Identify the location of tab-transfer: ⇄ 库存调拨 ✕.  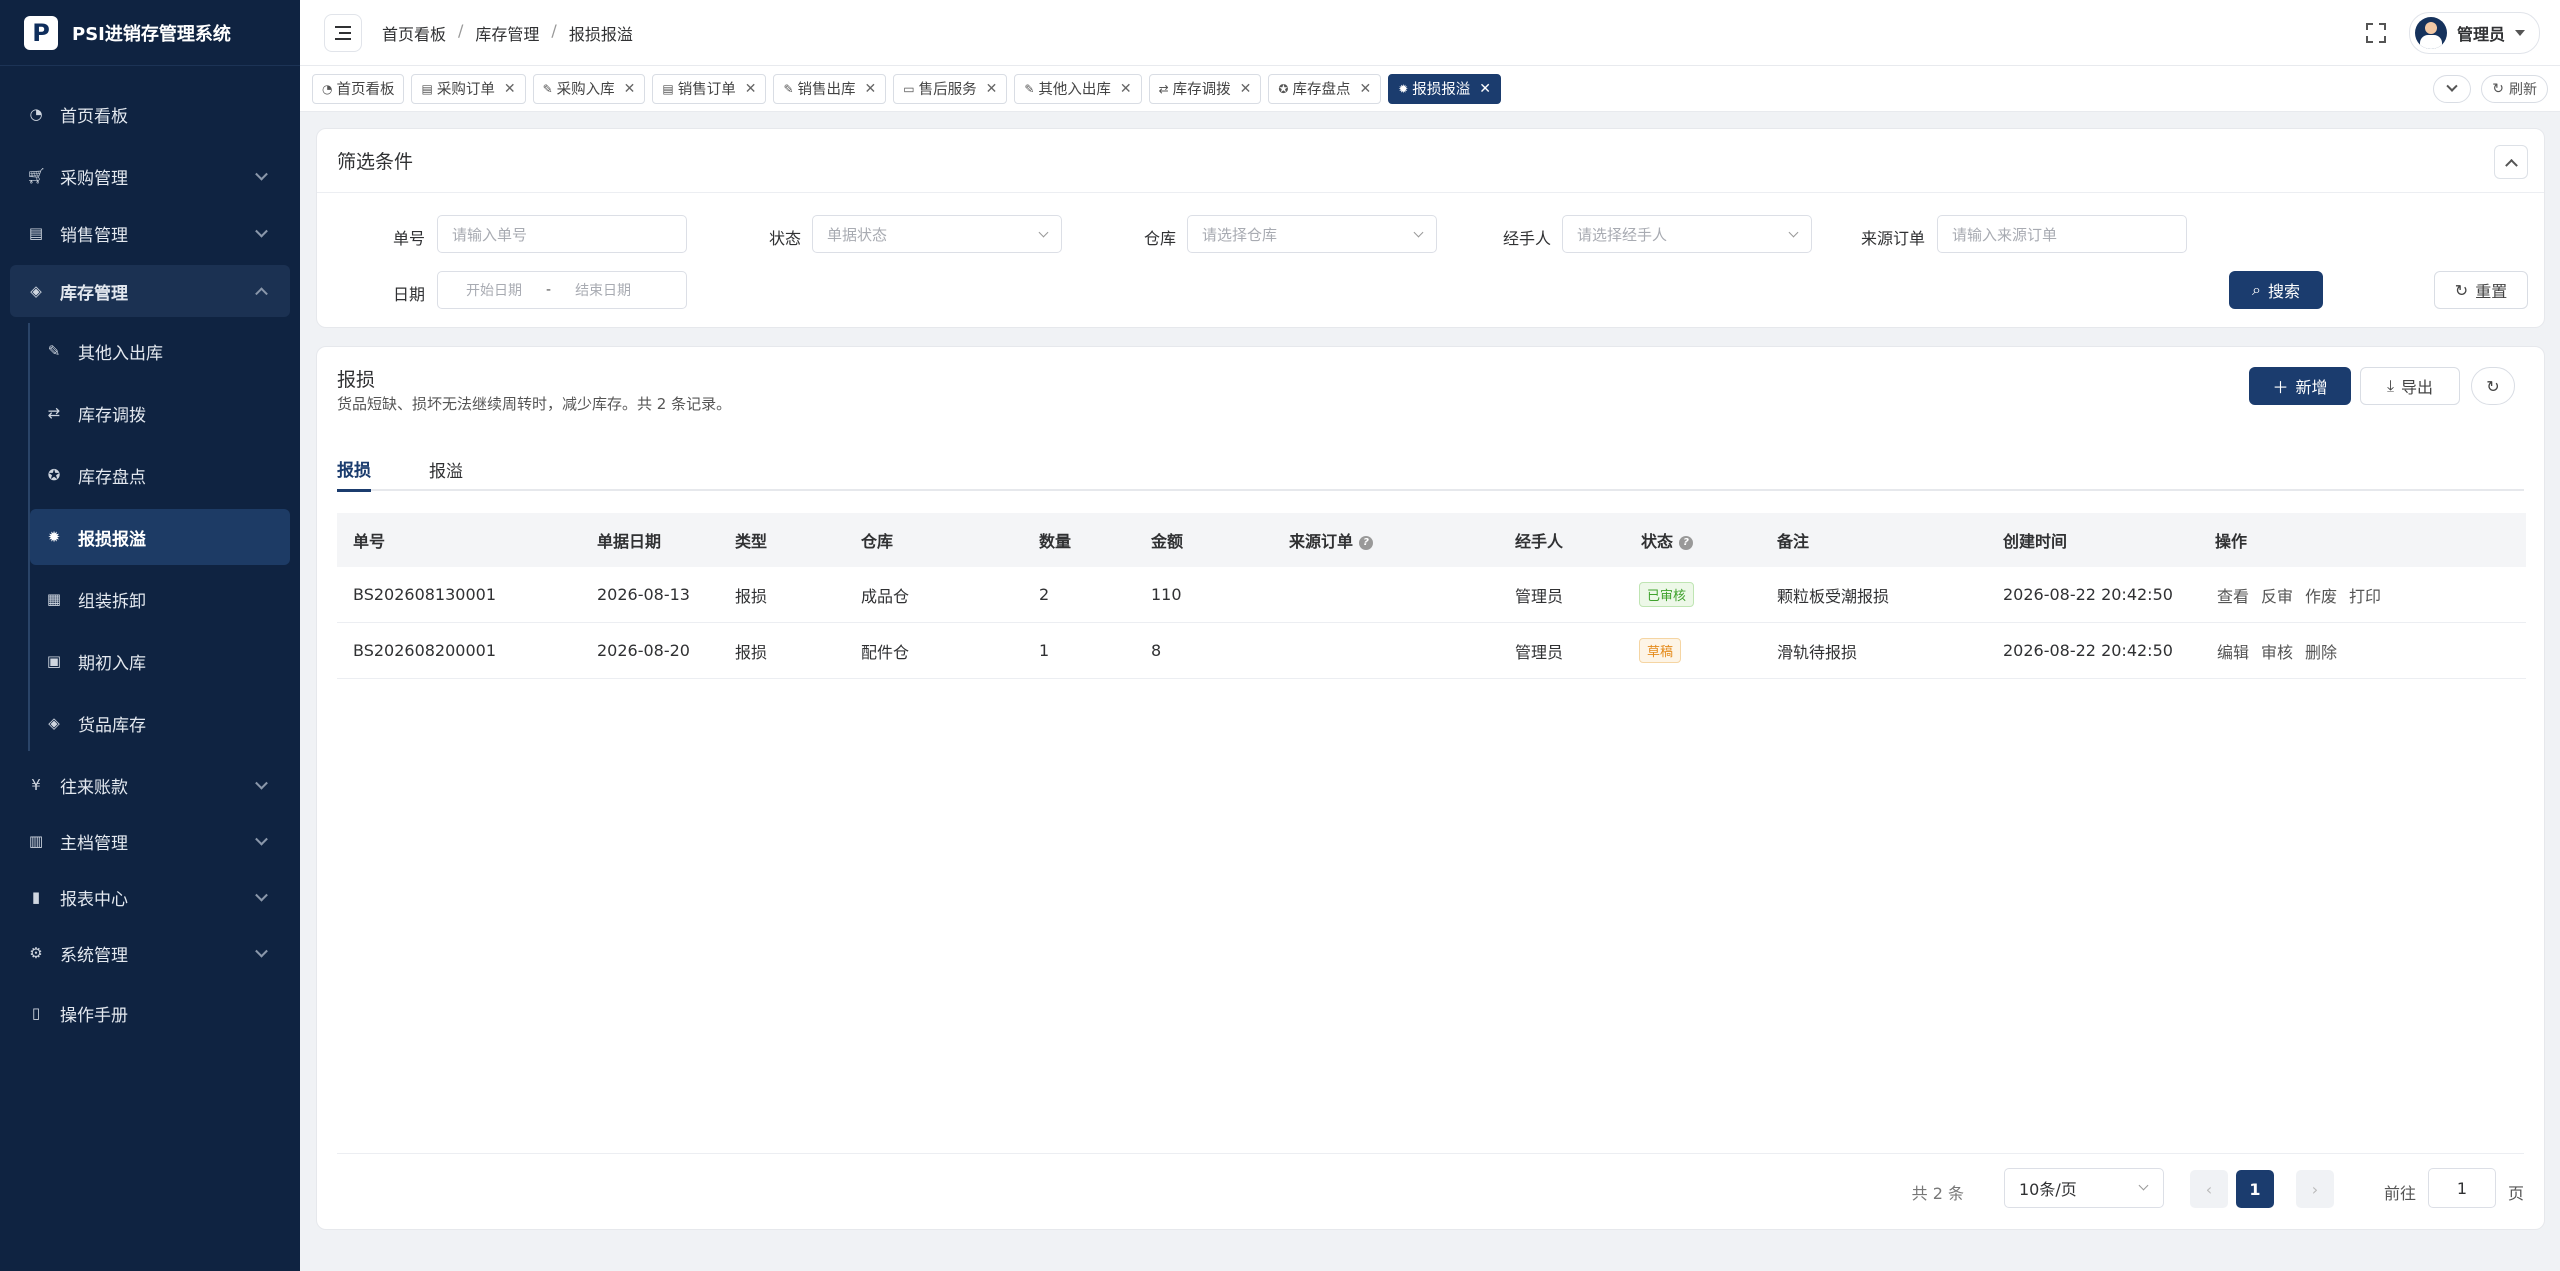
(1205, 88).